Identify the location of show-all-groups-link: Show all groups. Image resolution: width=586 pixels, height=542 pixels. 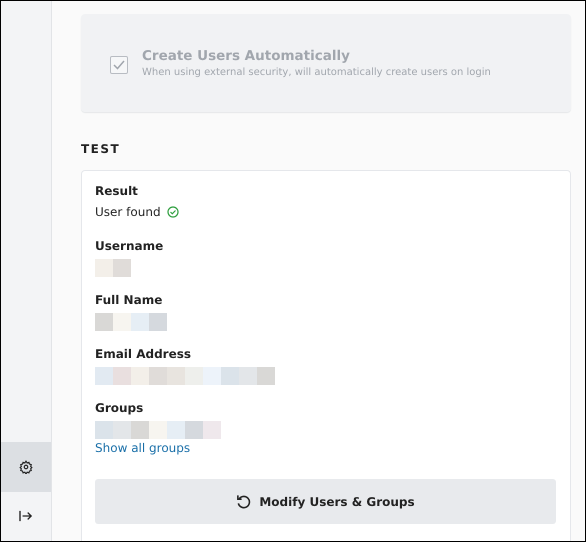
(142, 448).